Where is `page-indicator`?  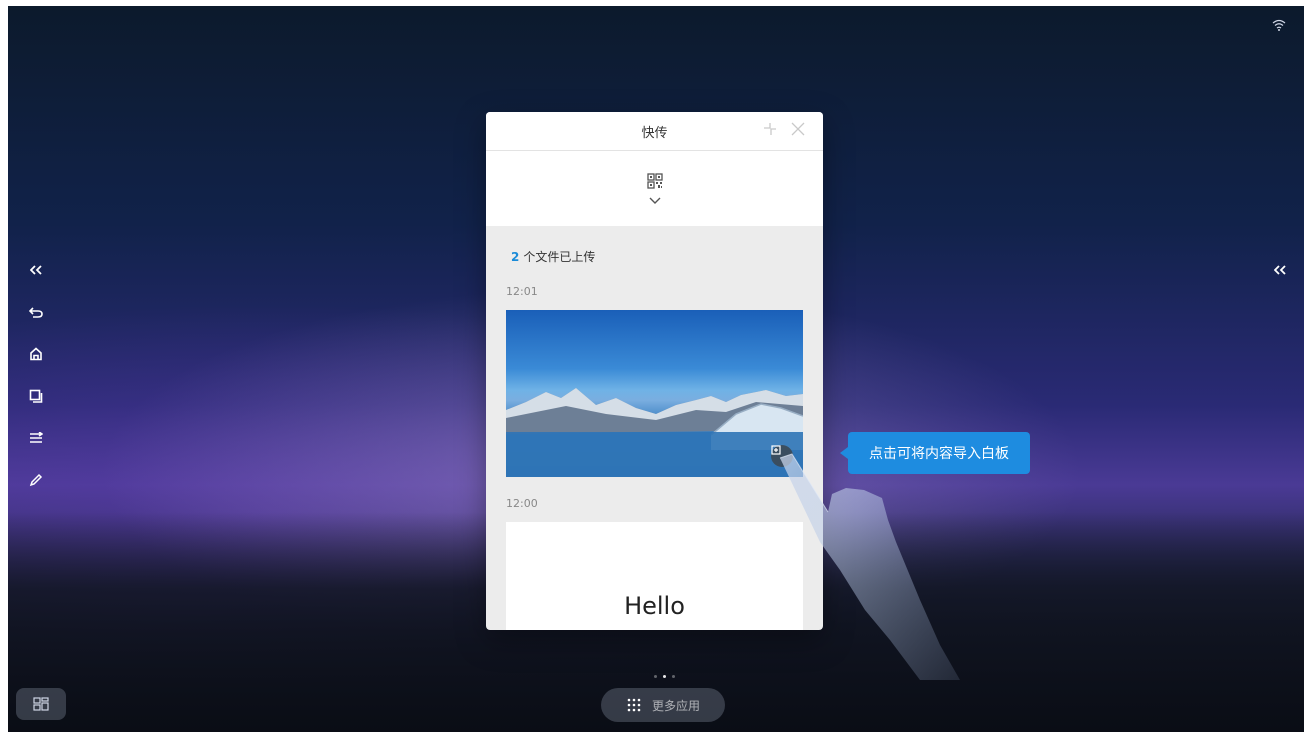 page-indicator is located at coordinates (664, 676).